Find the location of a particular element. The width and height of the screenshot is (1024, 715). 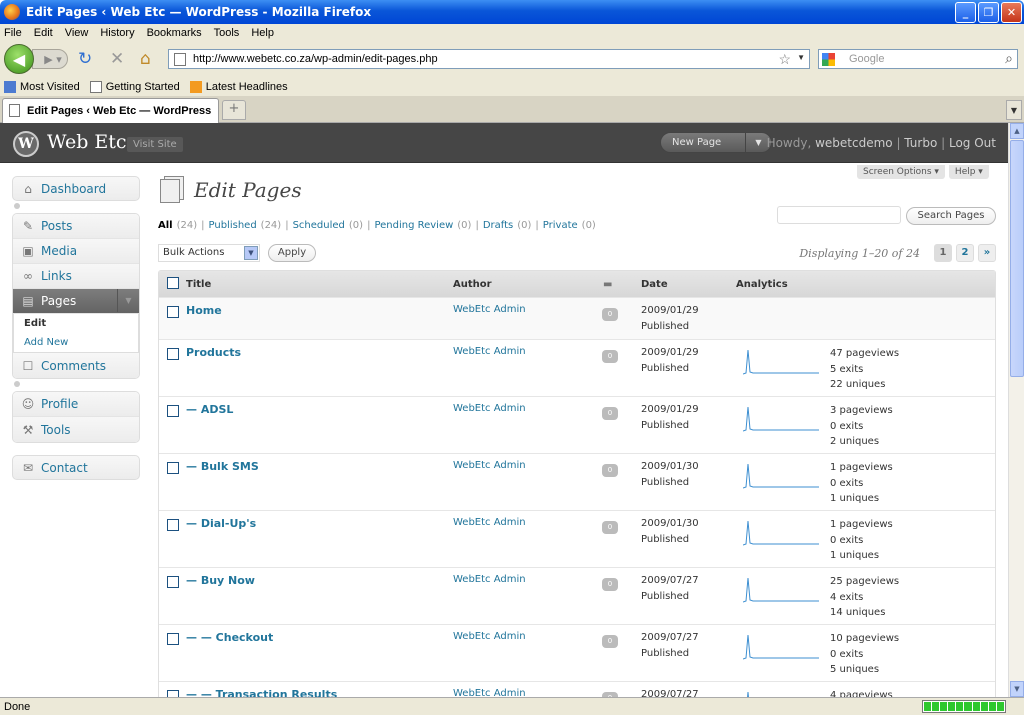

help-button: Help ▾ is located at coordinates (968, 172).